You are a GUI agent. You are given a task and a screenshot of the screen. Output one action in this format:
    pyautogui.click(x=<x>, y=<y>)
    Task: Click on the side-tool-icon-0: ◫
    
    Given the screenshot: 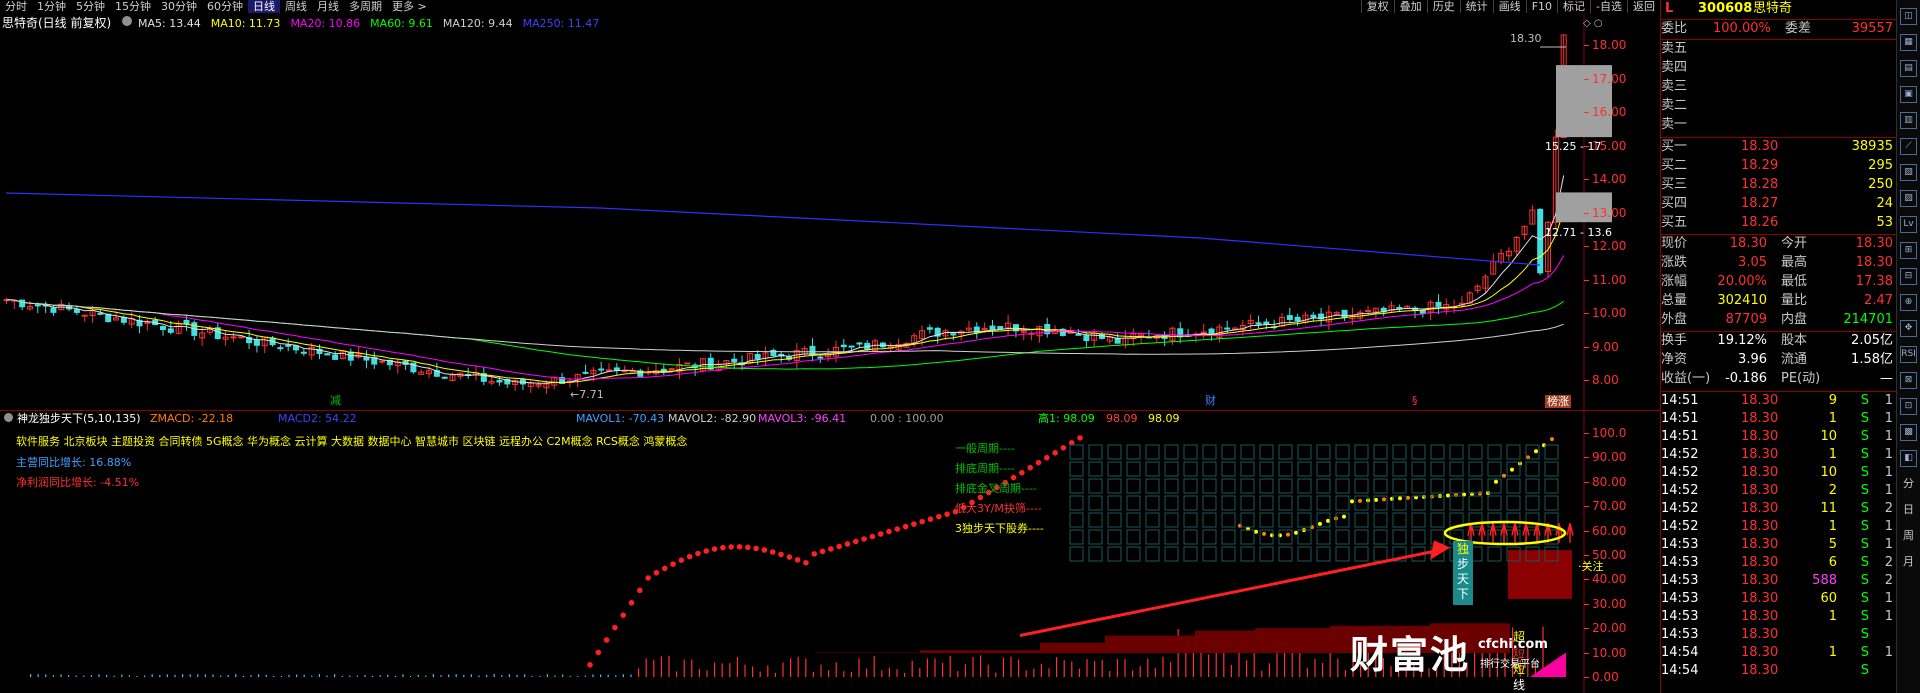 What is the action you would take?
    pyautogui.click(x=1908, y=16)
    